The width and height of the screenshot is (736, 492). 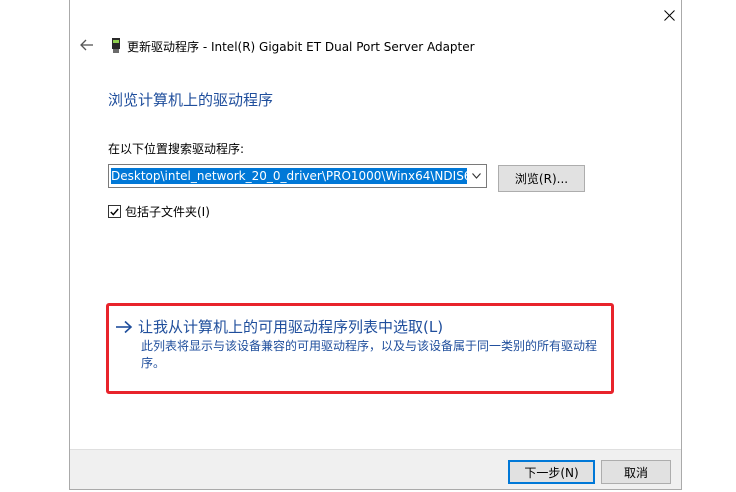 I want to click on search-location-label: 在以下位置搜索驱动程序:, so click(x=176, y=149).